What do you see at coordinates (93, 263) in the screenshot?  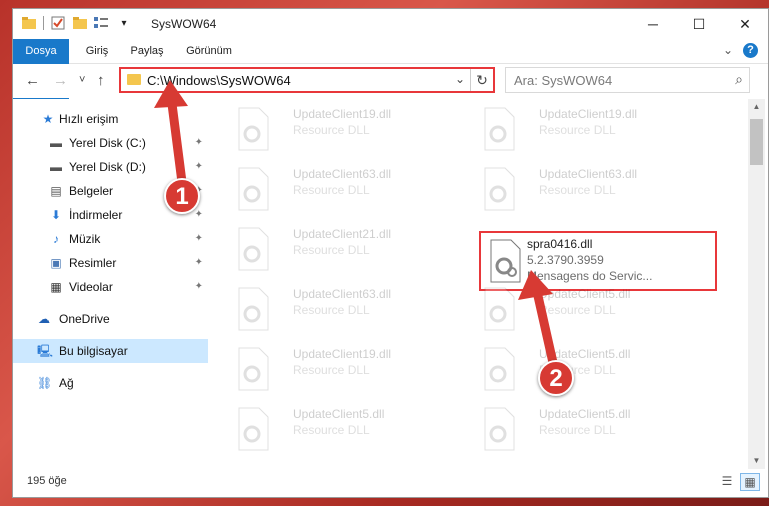 I see `sidebar-label: Resimler` at bounding box center [93, 263].